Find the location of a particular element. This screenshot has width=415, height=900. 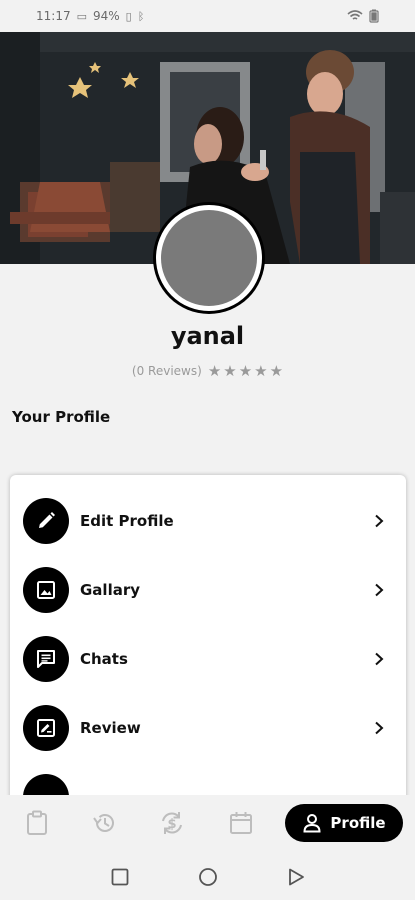

menu-item-review: Review is located at coordinates (208, 728).